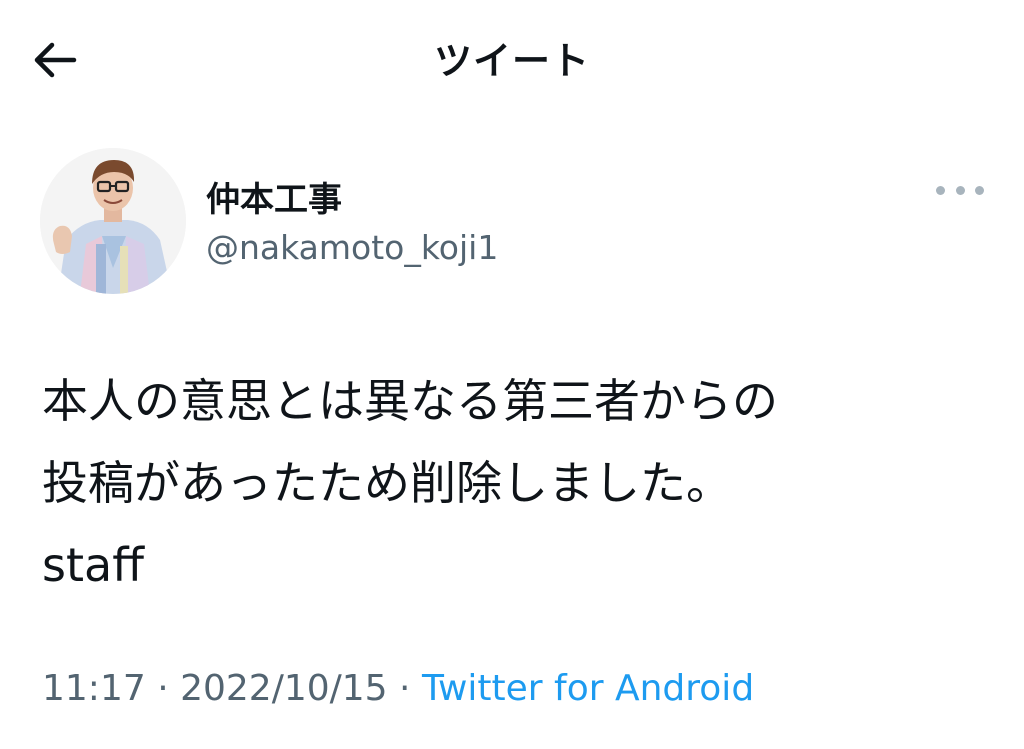 The image size is (1024, 749). I want to click on tweet-metadata: 11:17 · 2022/10/15 · Twitter for Android, so click(398, 688).